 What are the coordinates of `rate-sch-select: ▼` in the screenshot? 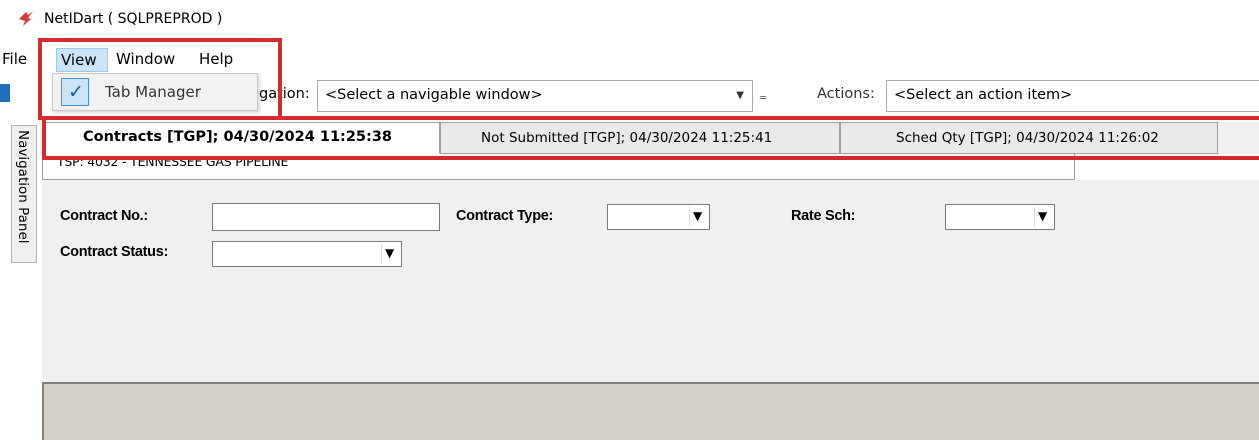 It's located at (1000, 217).